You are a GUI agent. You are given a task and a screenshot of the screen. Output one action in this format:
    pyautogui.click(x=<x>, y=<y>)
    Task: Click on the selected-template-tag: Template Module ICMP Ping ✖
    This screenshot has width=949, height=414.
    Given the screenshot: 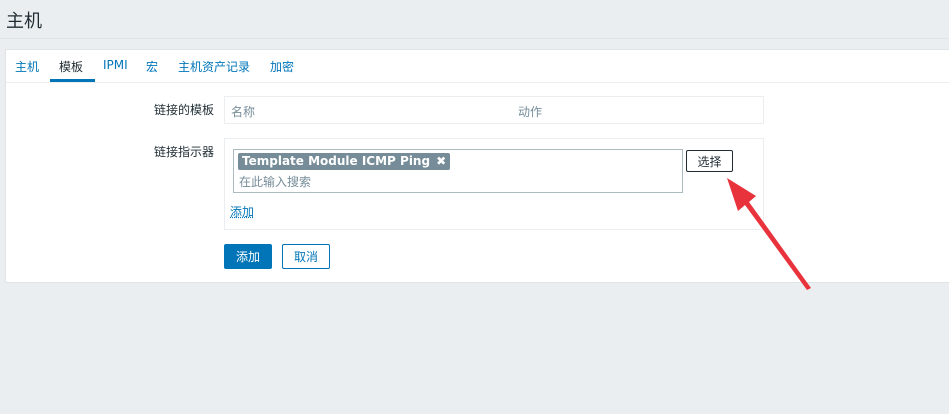 What is the action you would take?
    pyautogui.click(x=344, y=161)
    